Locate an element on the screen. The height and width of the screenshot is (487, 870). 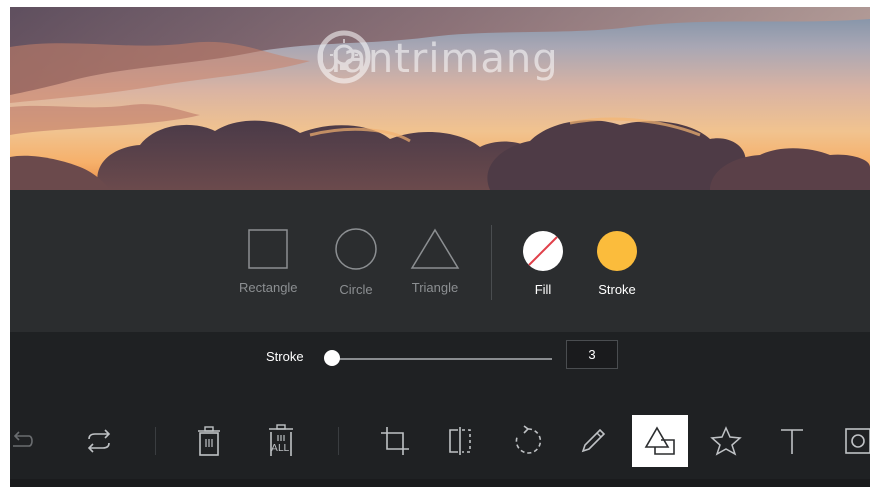
stroke-slider-knob is located at coordinates (332, 358).